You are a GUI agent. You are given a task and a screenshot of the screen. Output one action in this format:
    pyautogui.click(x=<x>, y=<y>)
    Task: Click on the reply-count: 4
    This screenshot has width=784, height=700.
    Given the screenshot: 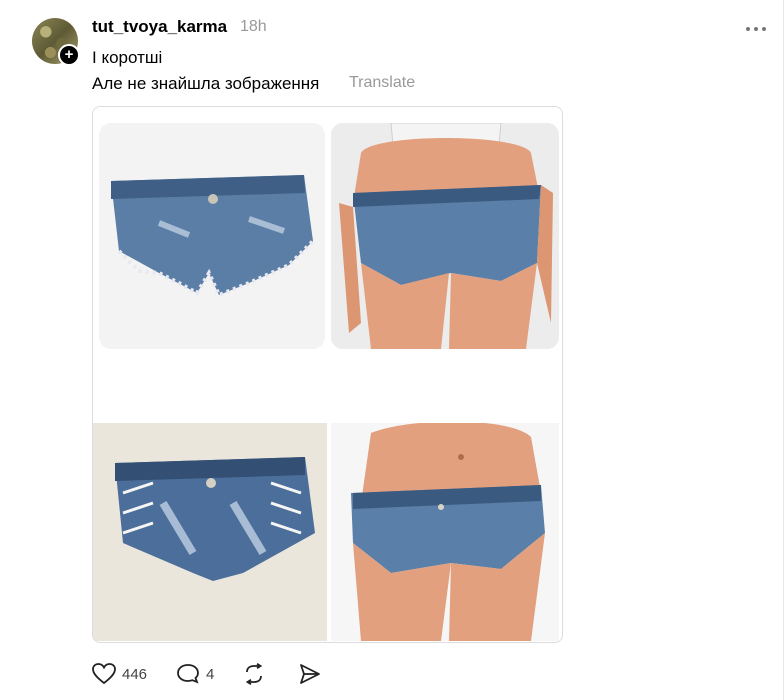 What is the action you would take?
    pyautogui.click(x=210, y=674)
    